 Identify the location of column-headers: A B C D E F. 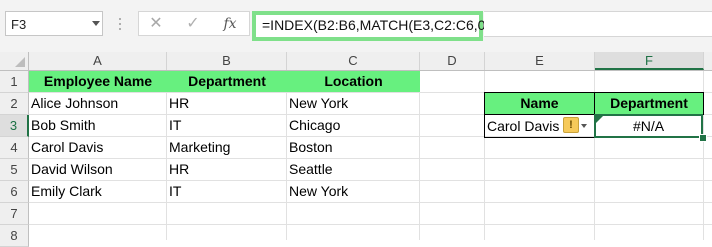
(356, 61).